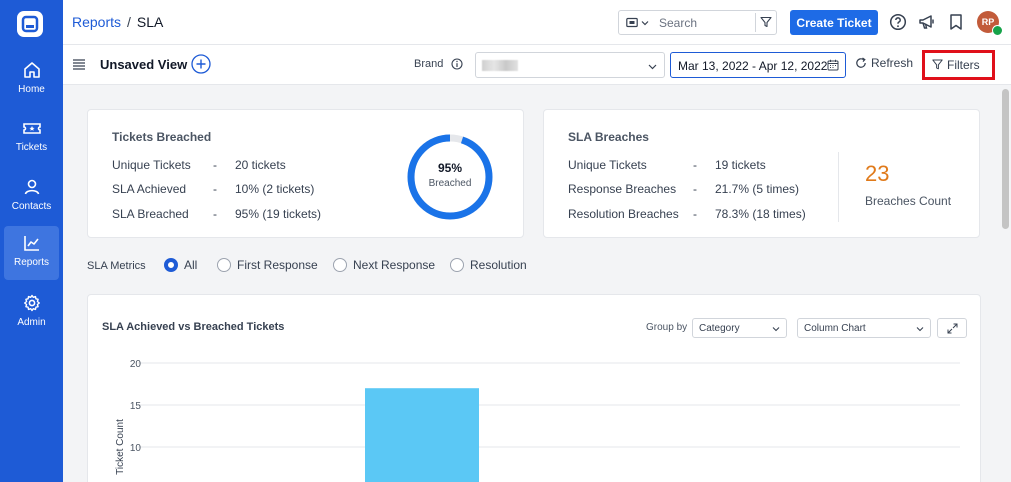  I want to click on sidebar-item-reports: Reports, so click(31, 253).